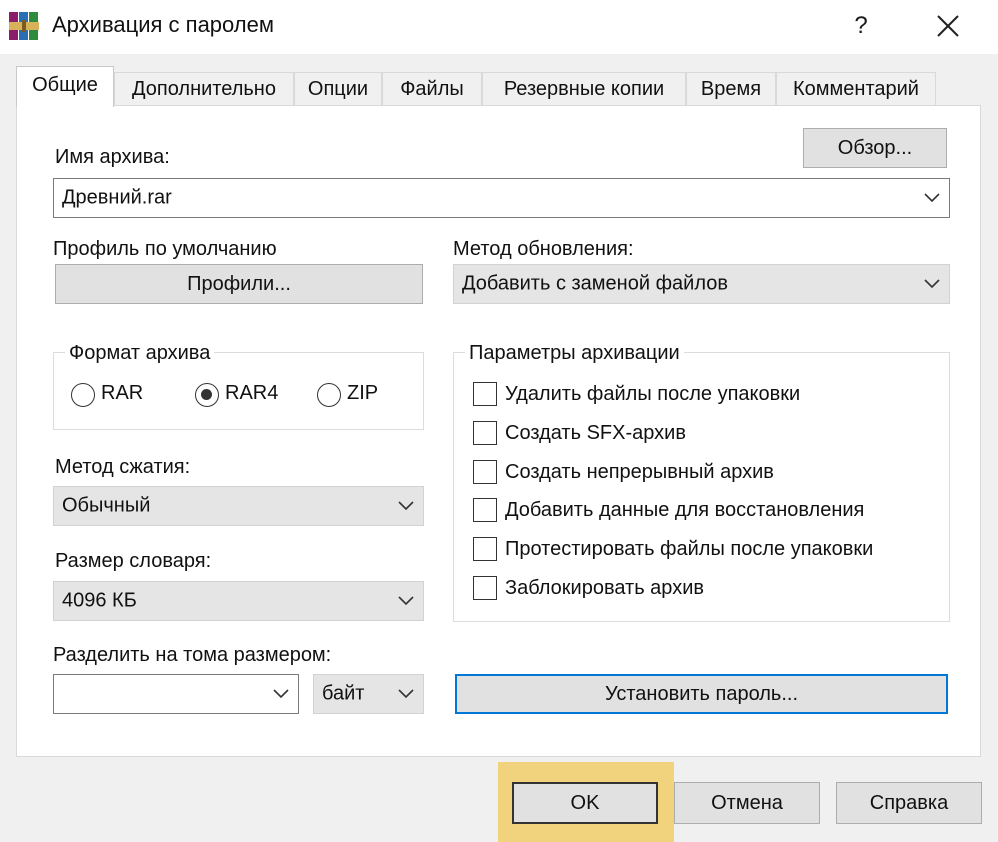 The image size is (998, 842). I want to click on update-method-value: Добавить с заменой файлов, so click(595, 283).